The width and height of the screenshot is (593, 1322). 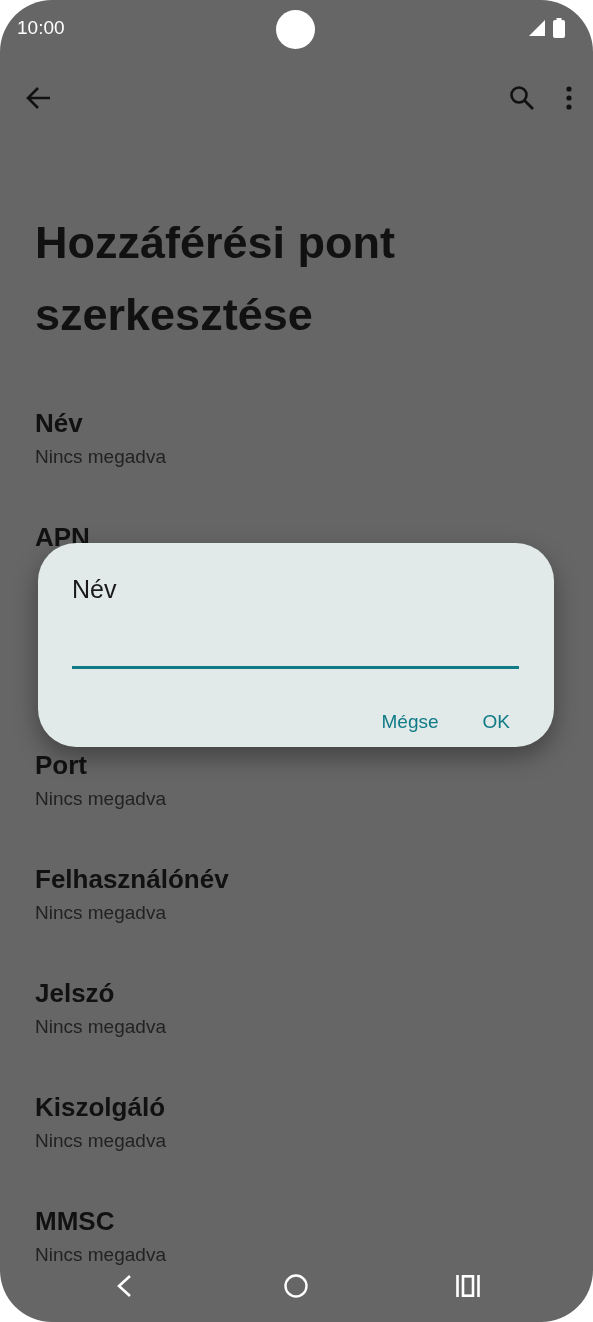 What do you see at coordinates (75, 1221) in the screenshot?
I see `setting-title: MMSC` at bounding box center [75, 1221].